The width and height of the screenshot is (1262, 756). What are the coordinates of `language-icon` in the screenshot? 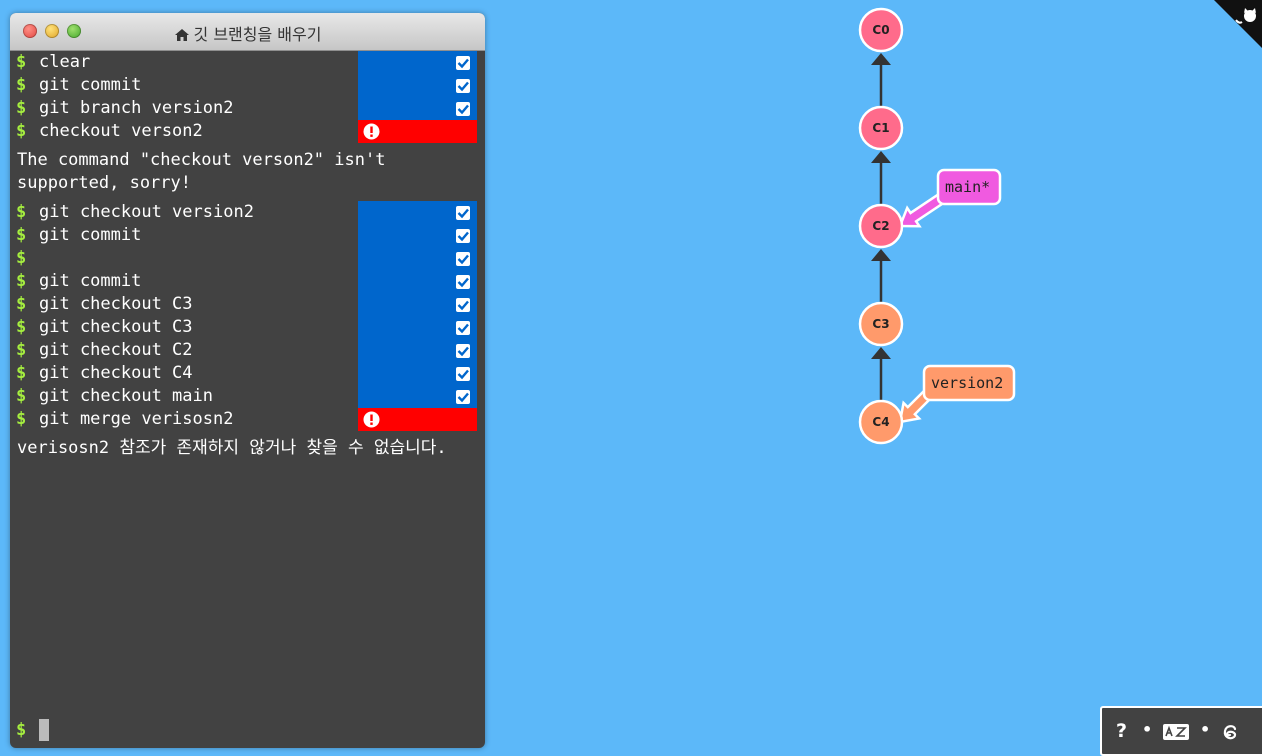 It's located at (1176, 734).